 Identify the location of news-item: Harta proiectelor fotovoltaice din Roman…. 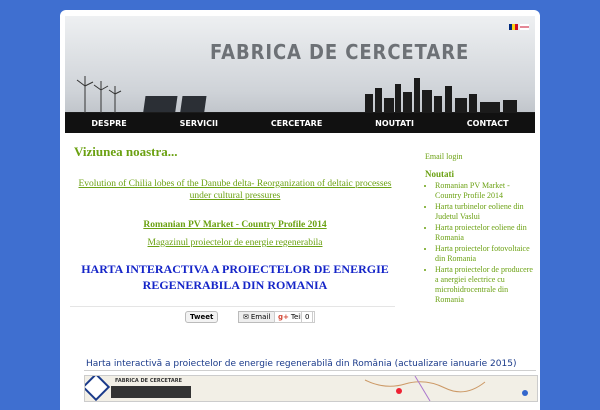
(485, 254).